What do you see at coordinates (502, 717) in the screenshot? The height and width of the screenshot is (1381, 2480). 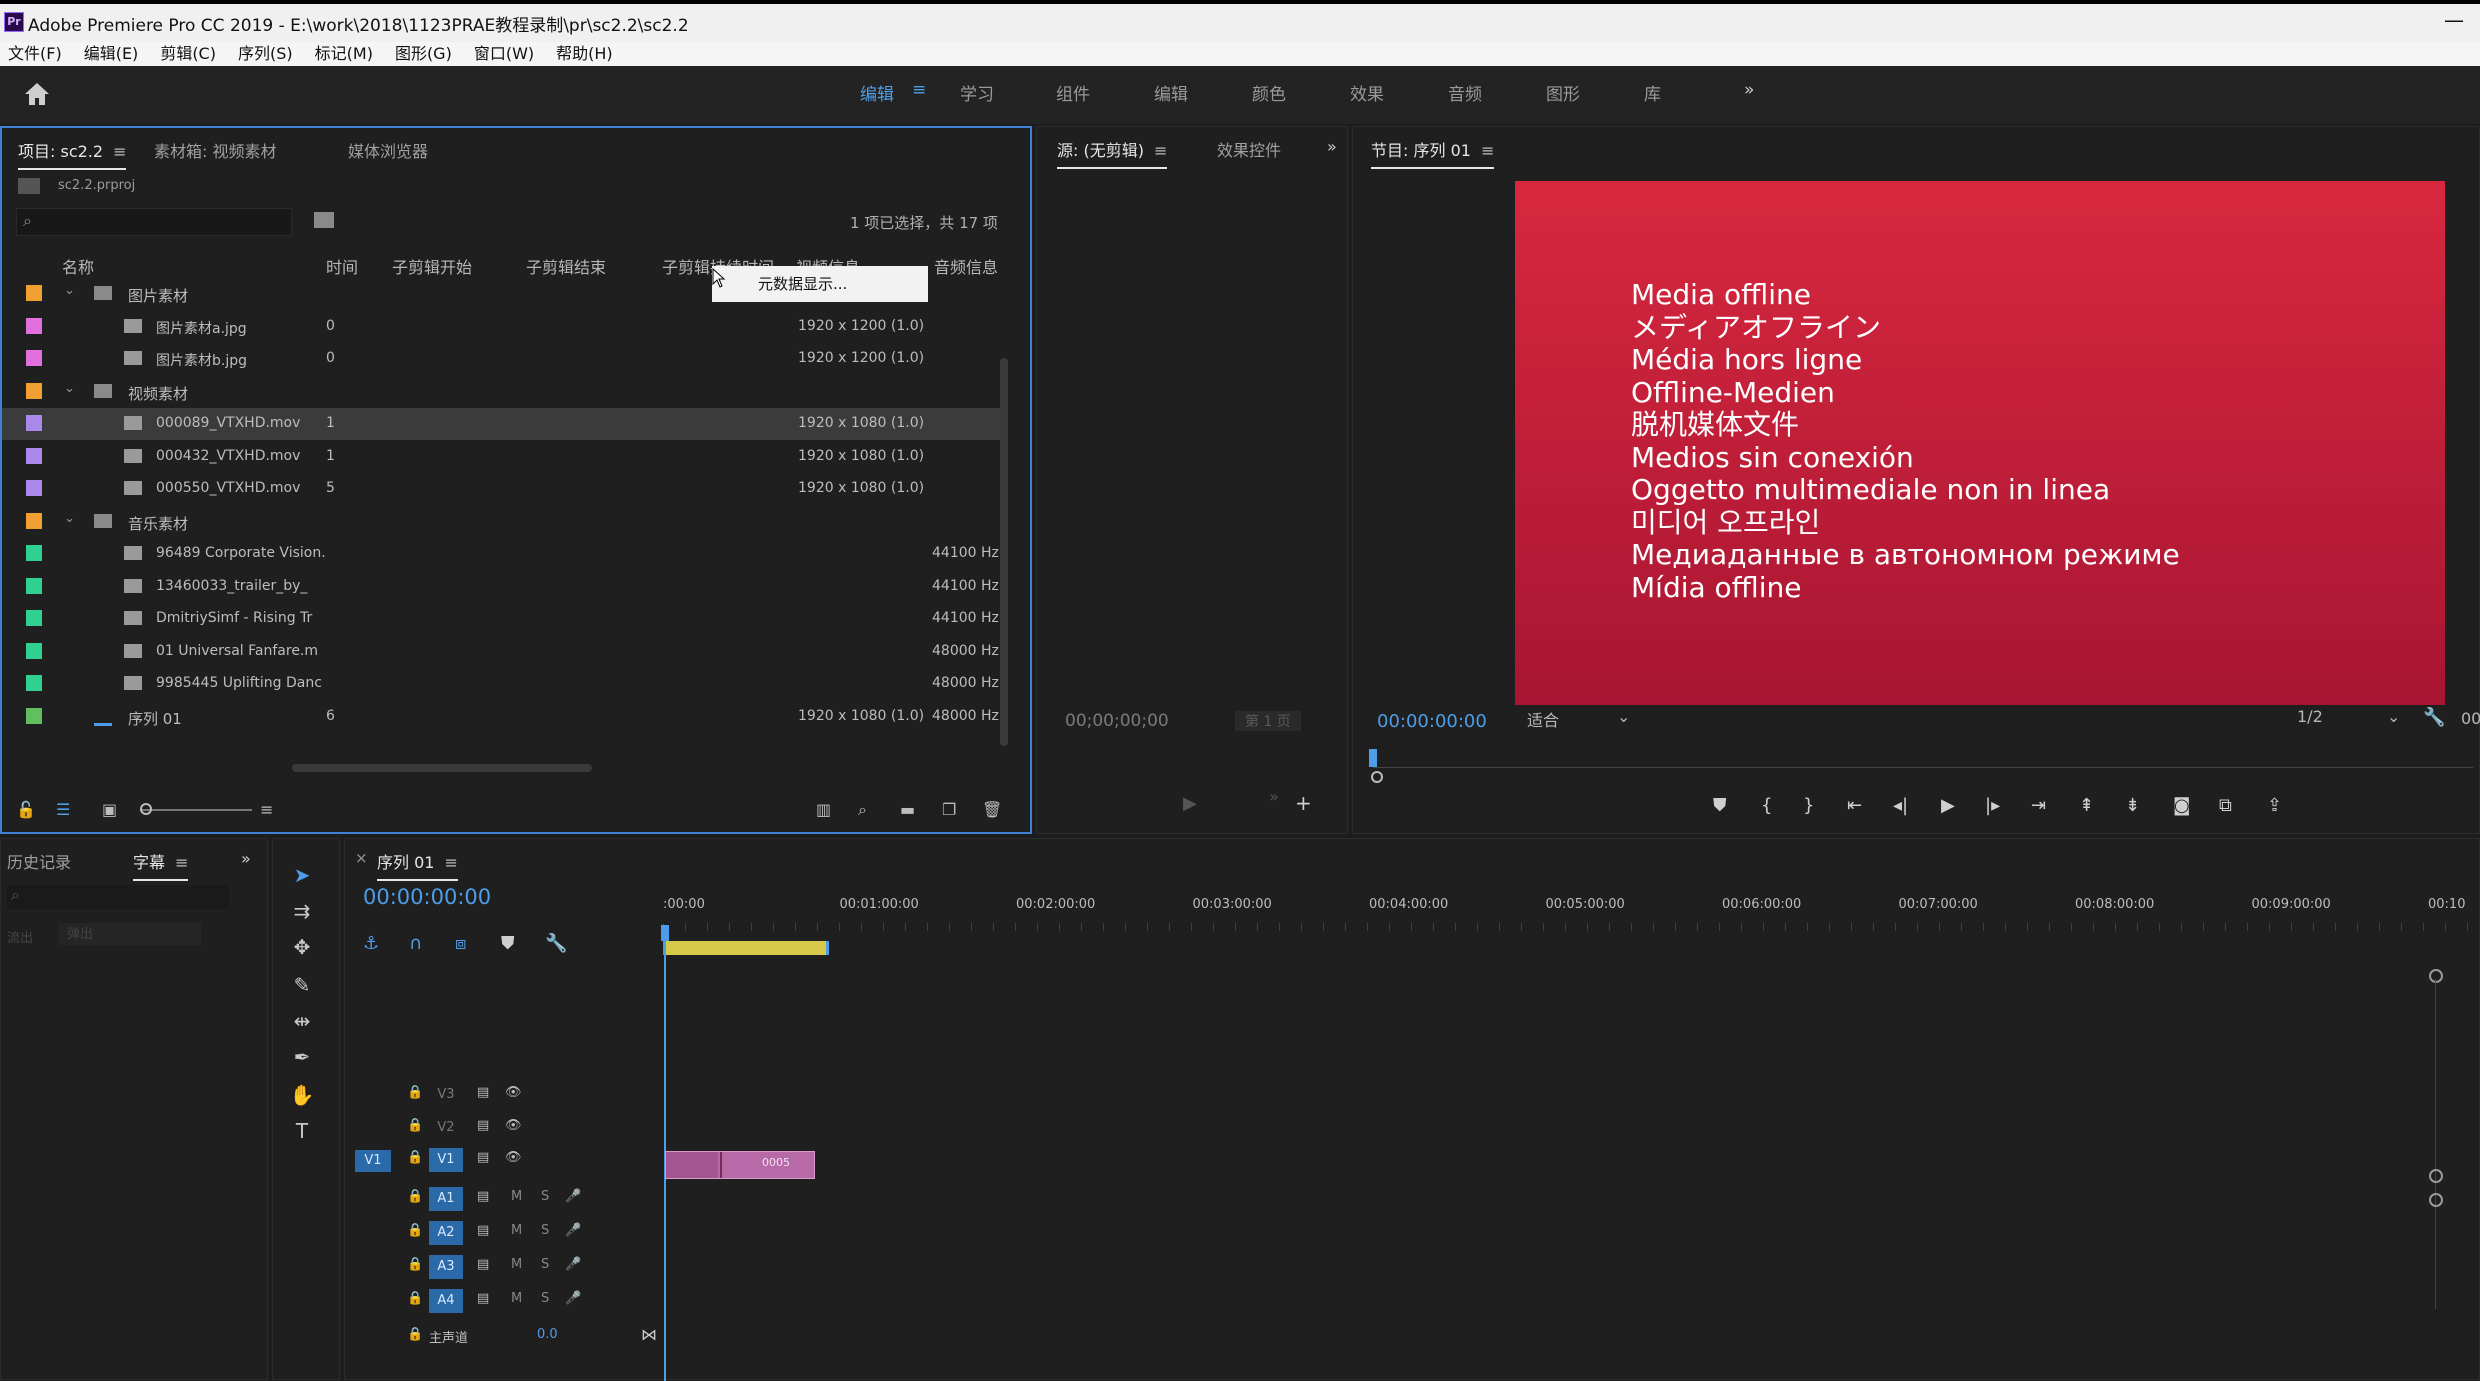 I see `sequence-row: 序列 01 6 1920 x 1080 (1.0) 48000 Hz` at bounding box center [502, 717].